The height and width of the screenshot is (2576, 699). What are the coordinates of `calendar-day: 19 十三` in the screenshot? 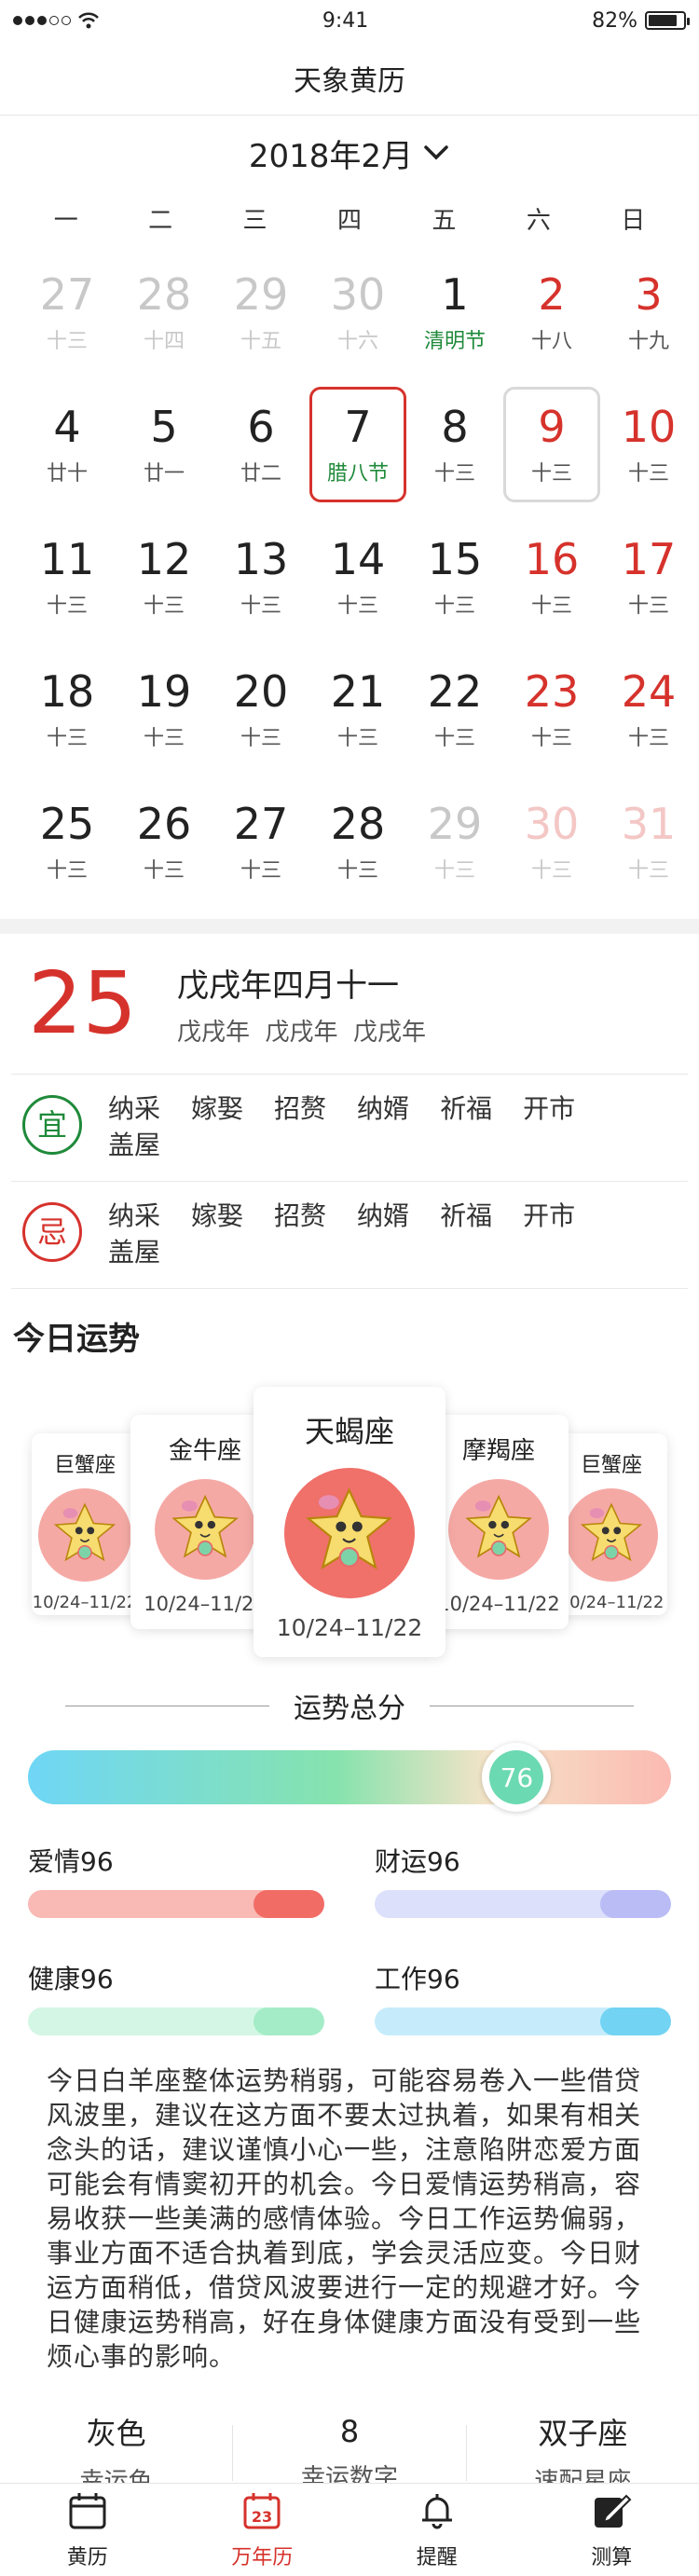 It's located at (164, 709).